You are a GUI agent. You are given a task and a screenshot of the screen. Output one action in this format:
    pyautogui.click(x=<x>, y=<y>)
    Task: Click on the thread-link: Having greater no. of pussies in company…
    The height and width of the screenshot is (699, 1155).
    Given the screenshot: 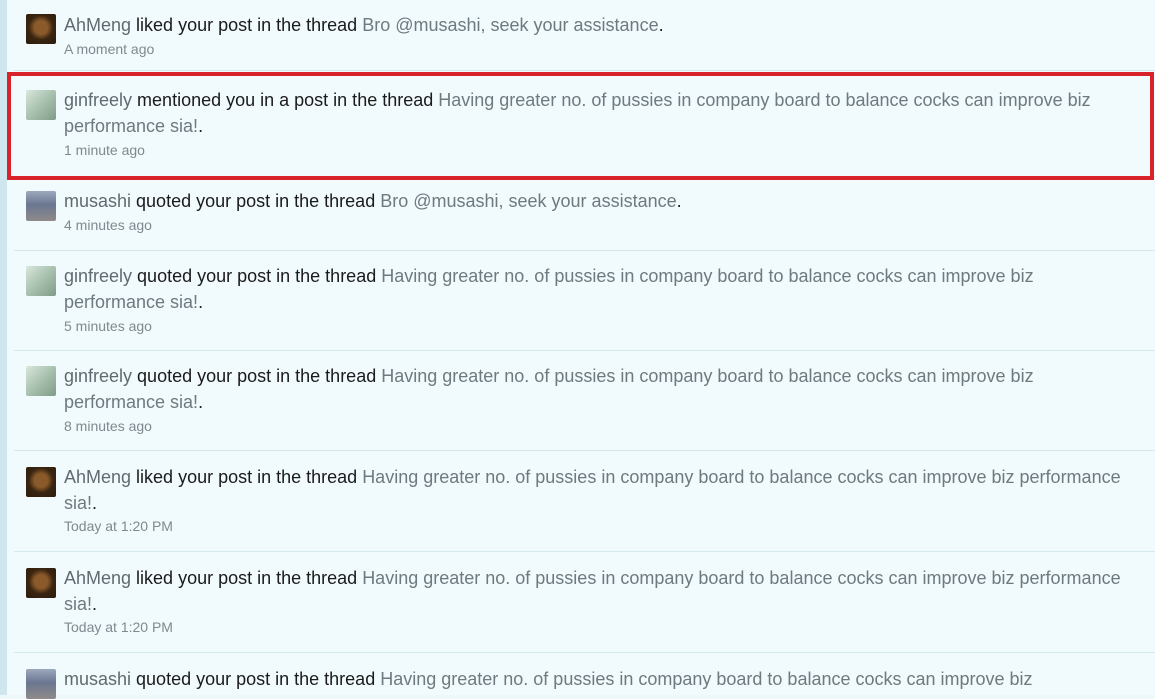 What is the action you would take?
    pyautogui.click(x=706, y=679)
    